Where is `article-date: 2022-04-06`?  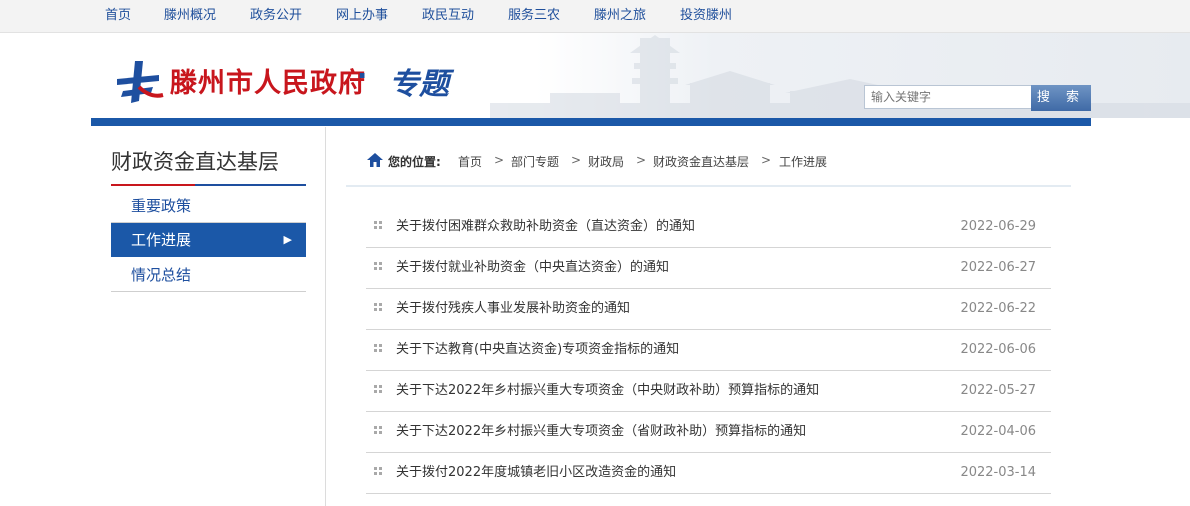 article-date: 2022-04-06 is located at coordinates (998, 431).